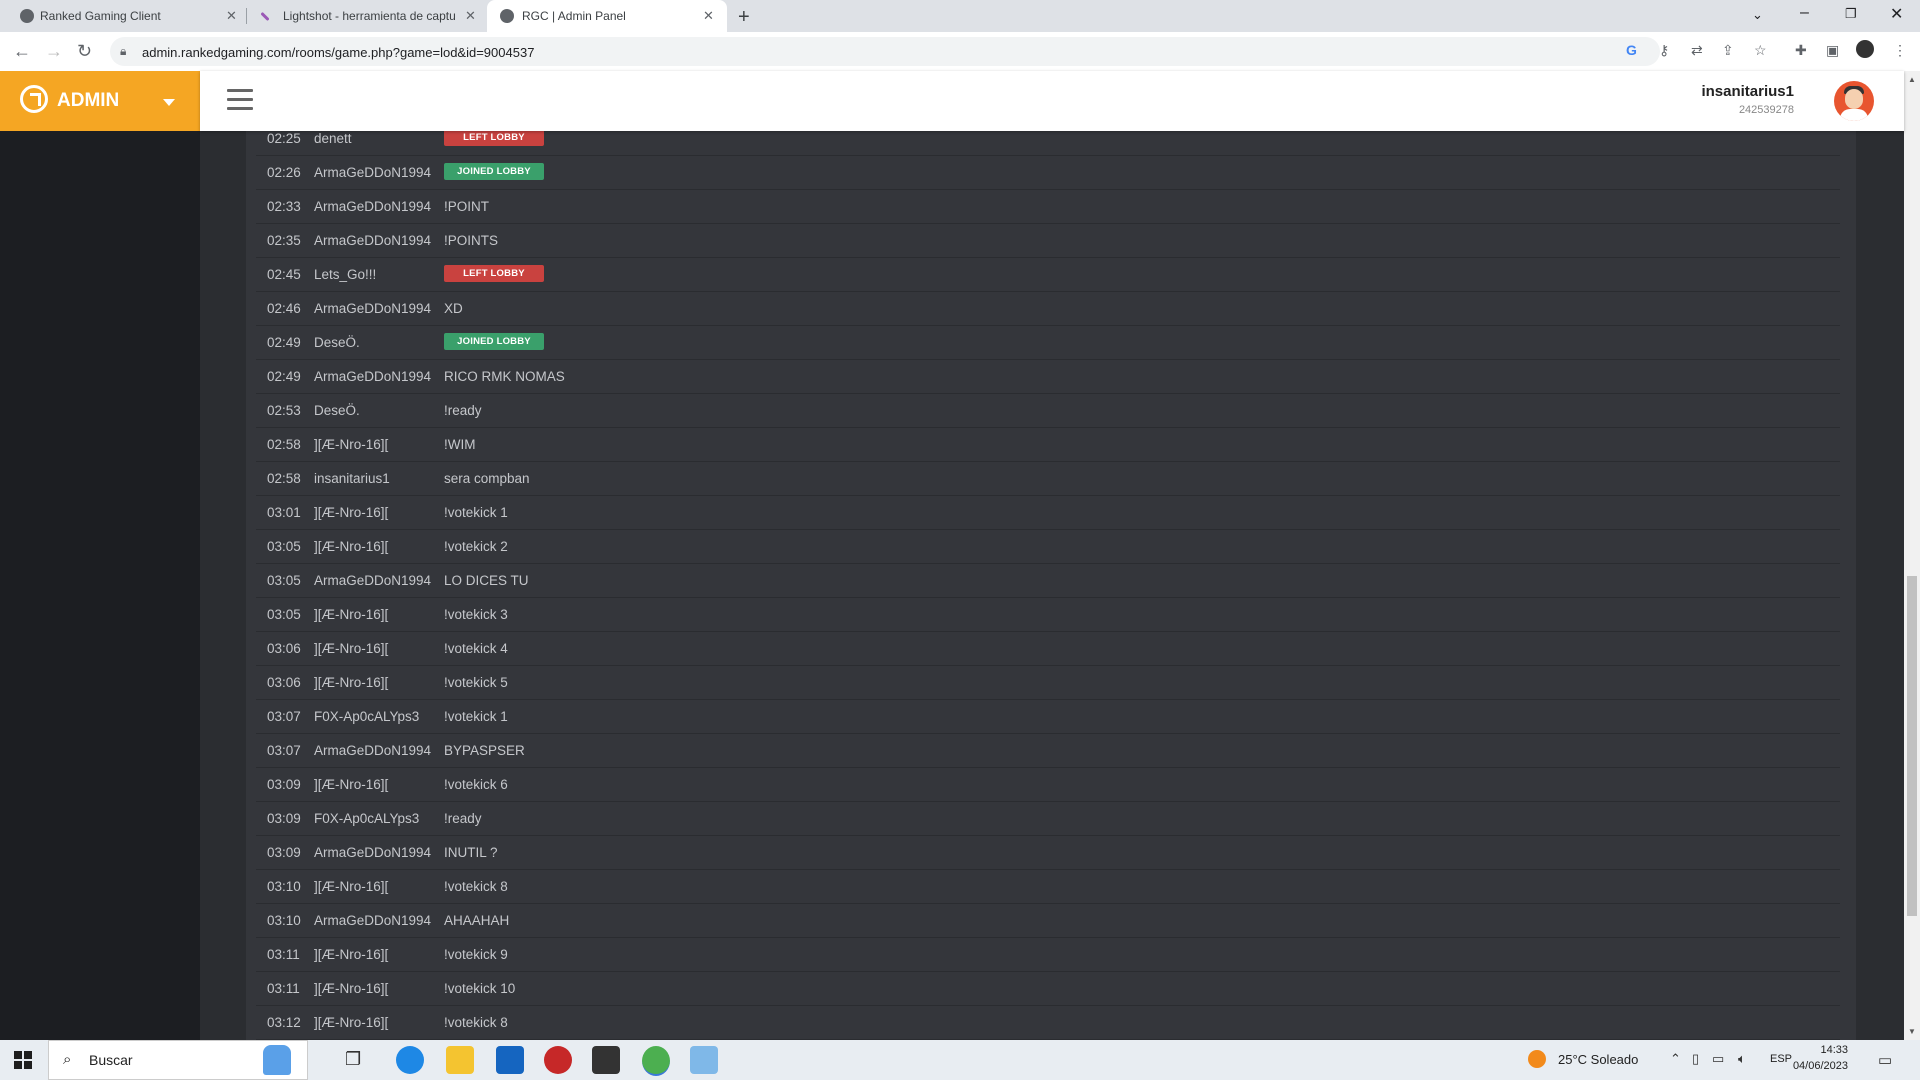 The image size is (1920, 1080). What do you see at coordinates (1048, 377) in the screenshot?
I see `chat-row: 02:49 ArmaGeDDoN1994 RICO RMK NOMAS` at bounding box center [1048, 377].